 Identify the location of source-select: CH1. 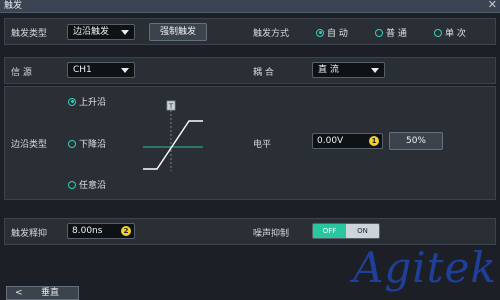
(101, 70).